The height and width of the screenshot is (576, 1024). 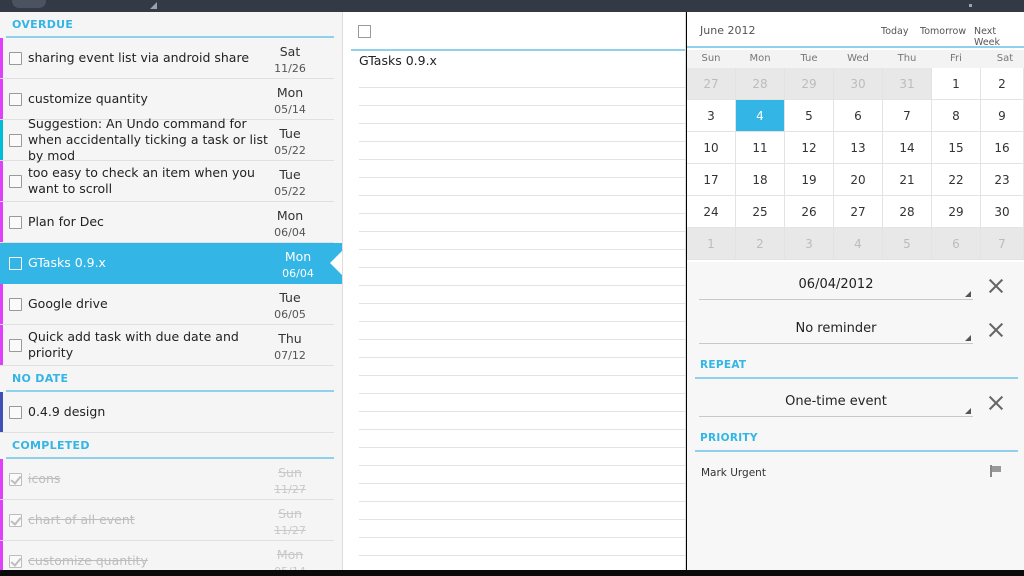 I want to click on today-button: Today, so click(x=894, y=31).